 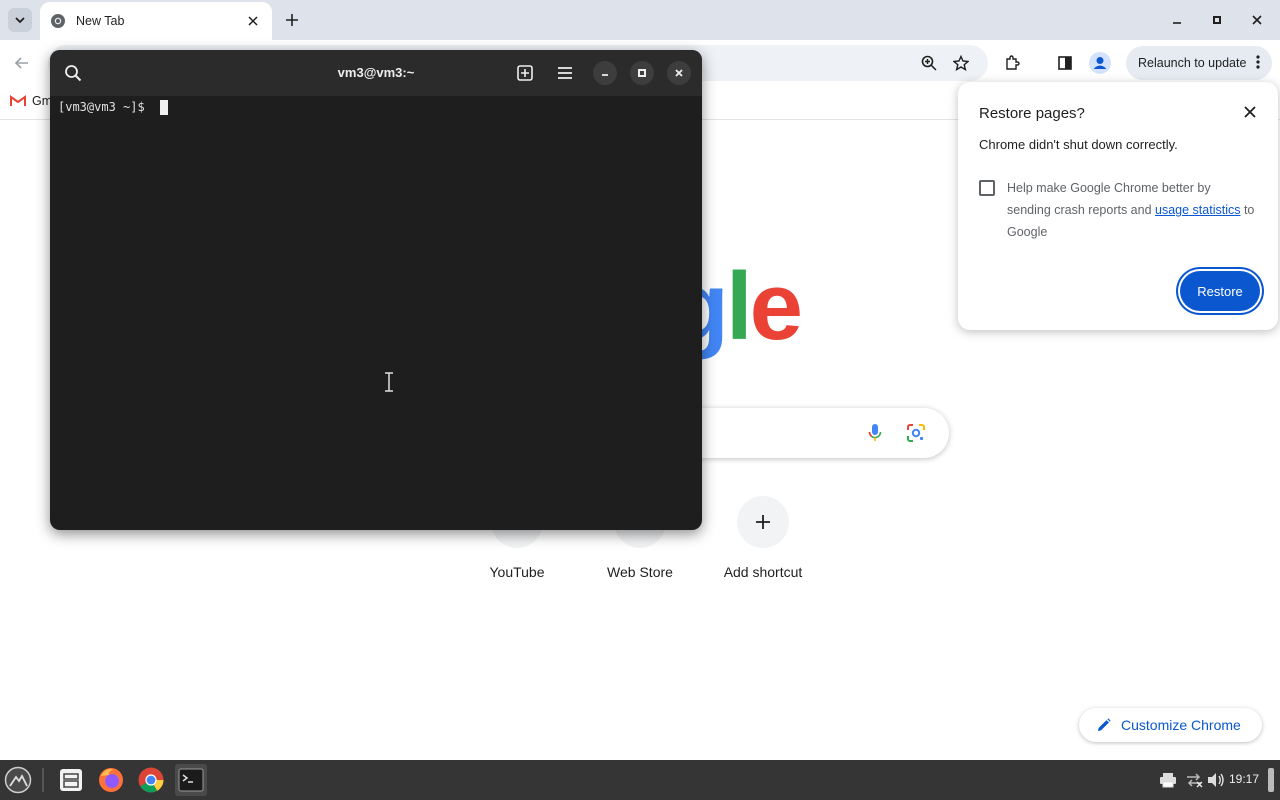 What do you see at coordinates (640, 780) in the screenshot?
I see `taskbar: 19:17` at bounding box center [640, 780].